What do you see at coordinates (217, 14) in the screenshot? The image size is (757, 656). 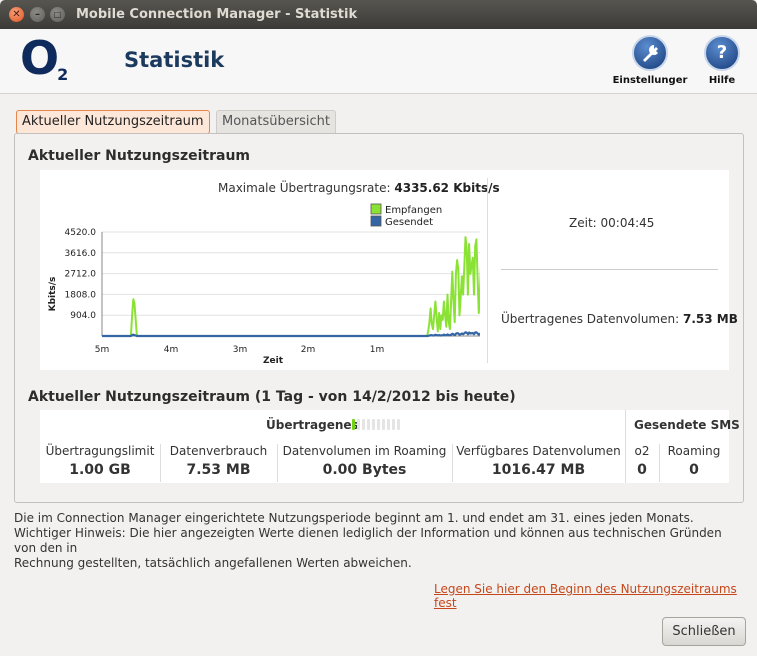 I see `window-title: Mobile Connection Manager - Statistik` at bounding box center [217, 14].